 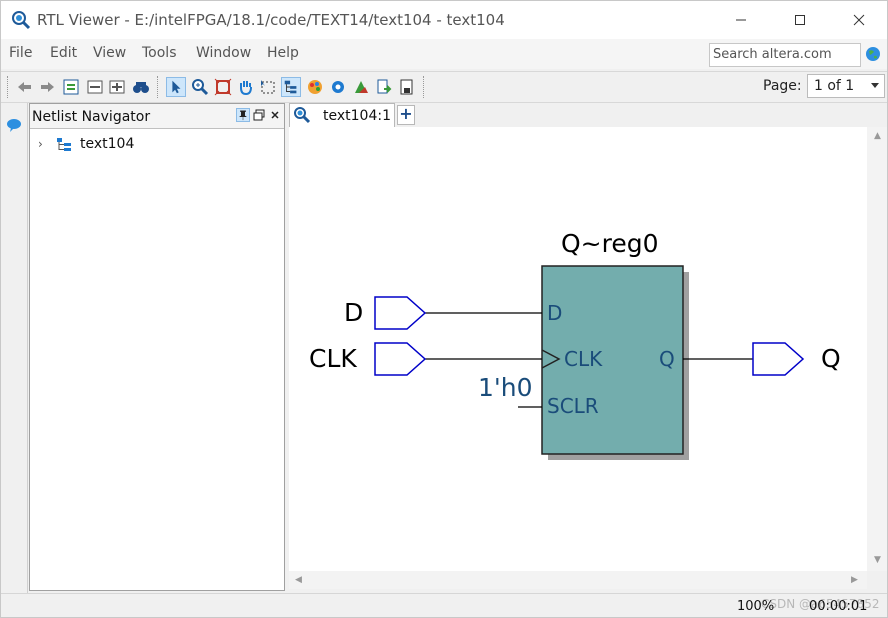 I want to click on close-icon, so click(x=858, y=20).